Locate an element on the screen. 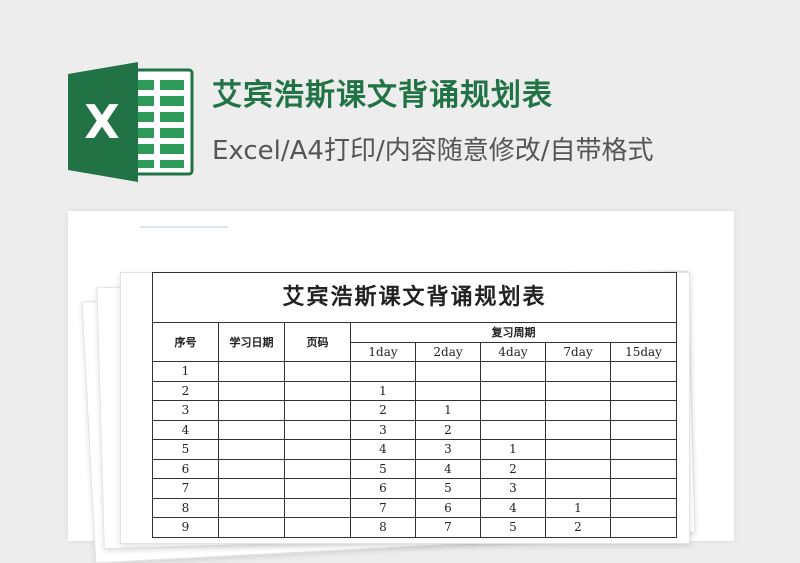  cell-2day: 1 is located at coordinates (448, 410).